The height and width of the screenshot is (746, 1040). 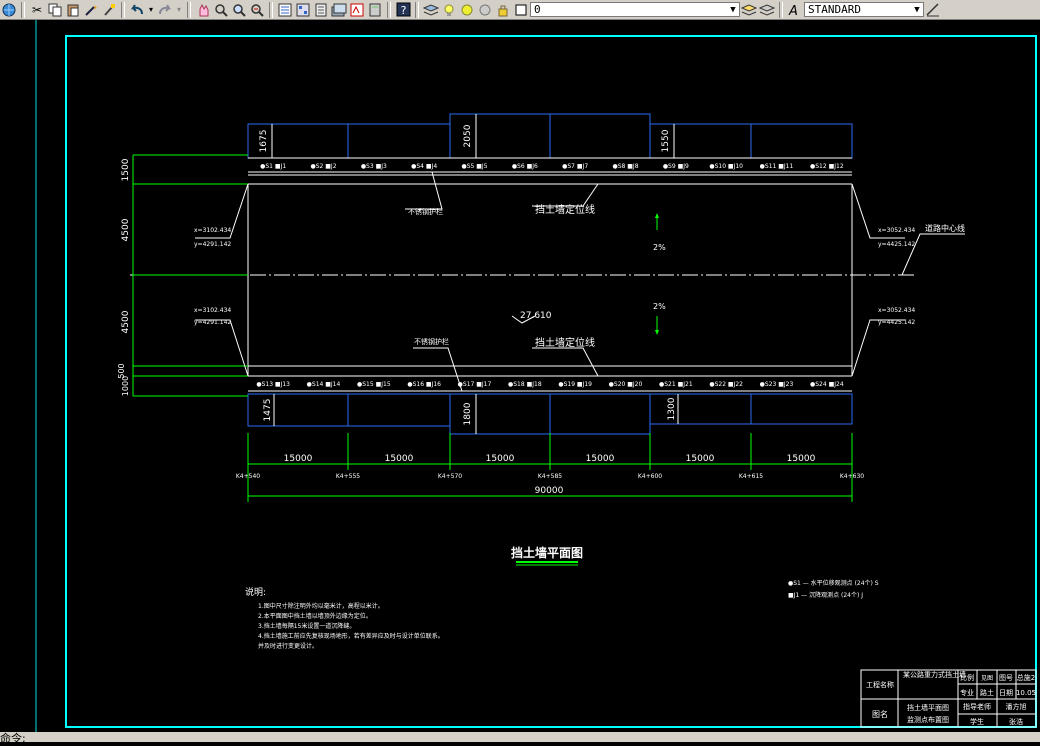 I want to click on note-5: 并及时进行变更设计。, so click(x=288, y=646).